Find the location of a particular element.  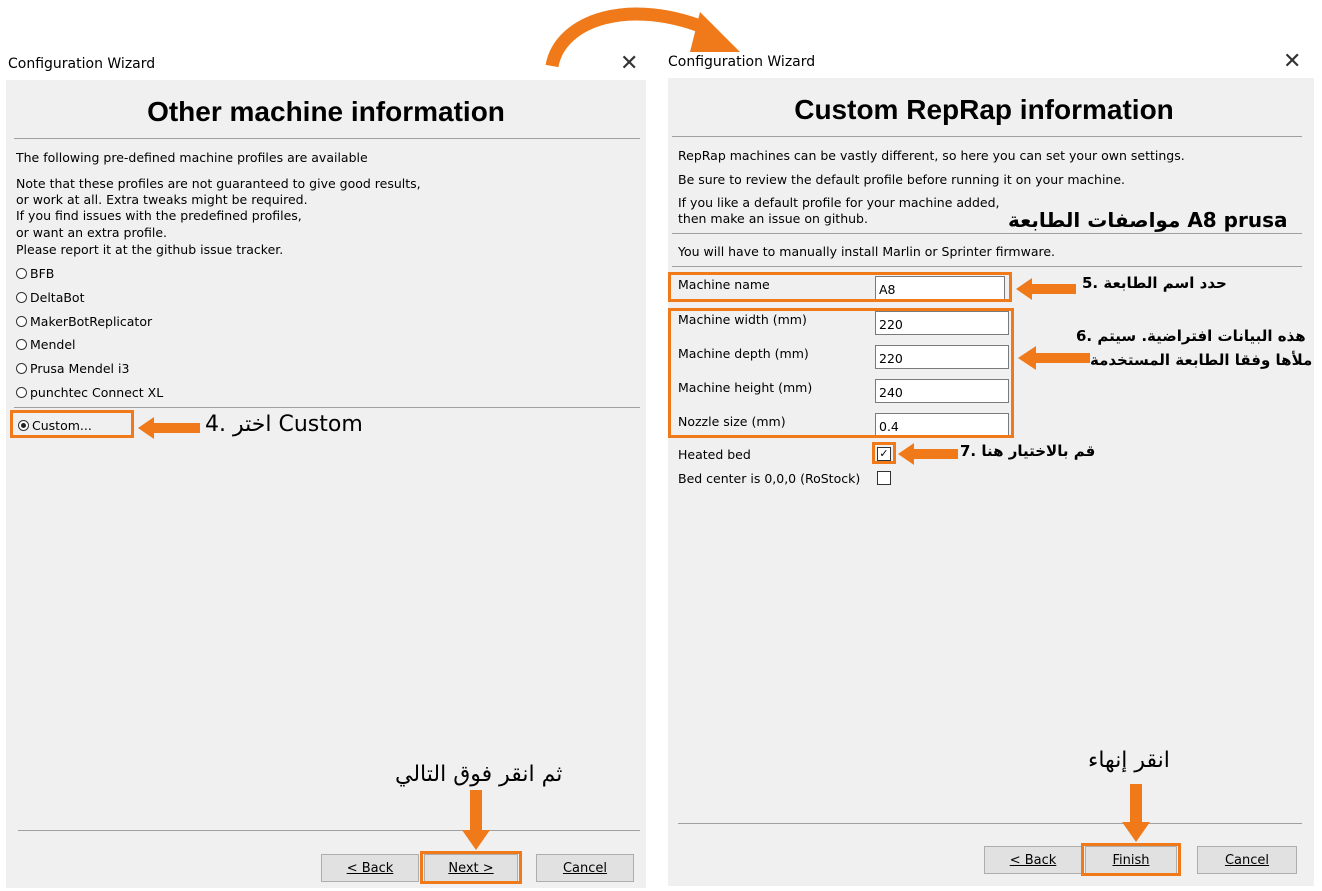

annotation-printer-specs: مواصفات الطابعة A8 prusa is located at coordinates (1148, 220).